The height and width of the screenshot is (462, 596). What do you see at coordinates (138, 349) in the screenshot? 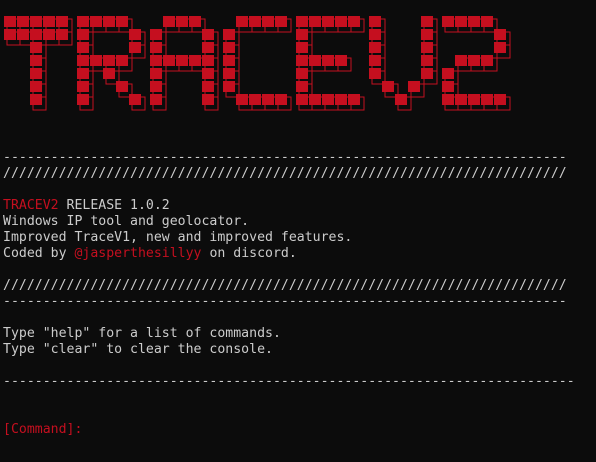
I see `clear-hint: Type "clear" to clear the console.` at bounding box center [138, 349].